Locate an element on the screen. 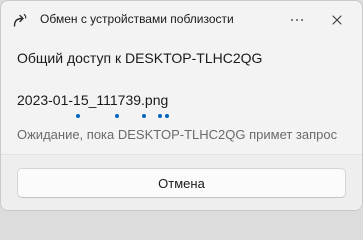  window-title: Обмен с устройствами поблизости is located at coordinates (137, 19).